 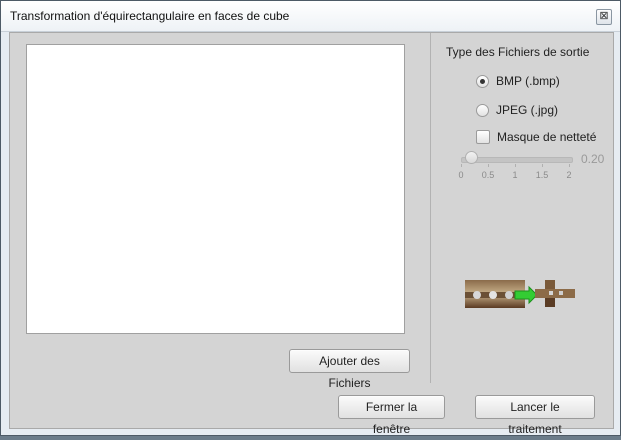 I want to click on radio-bmp: BMP (.bmp), so click(x=518, y=81).